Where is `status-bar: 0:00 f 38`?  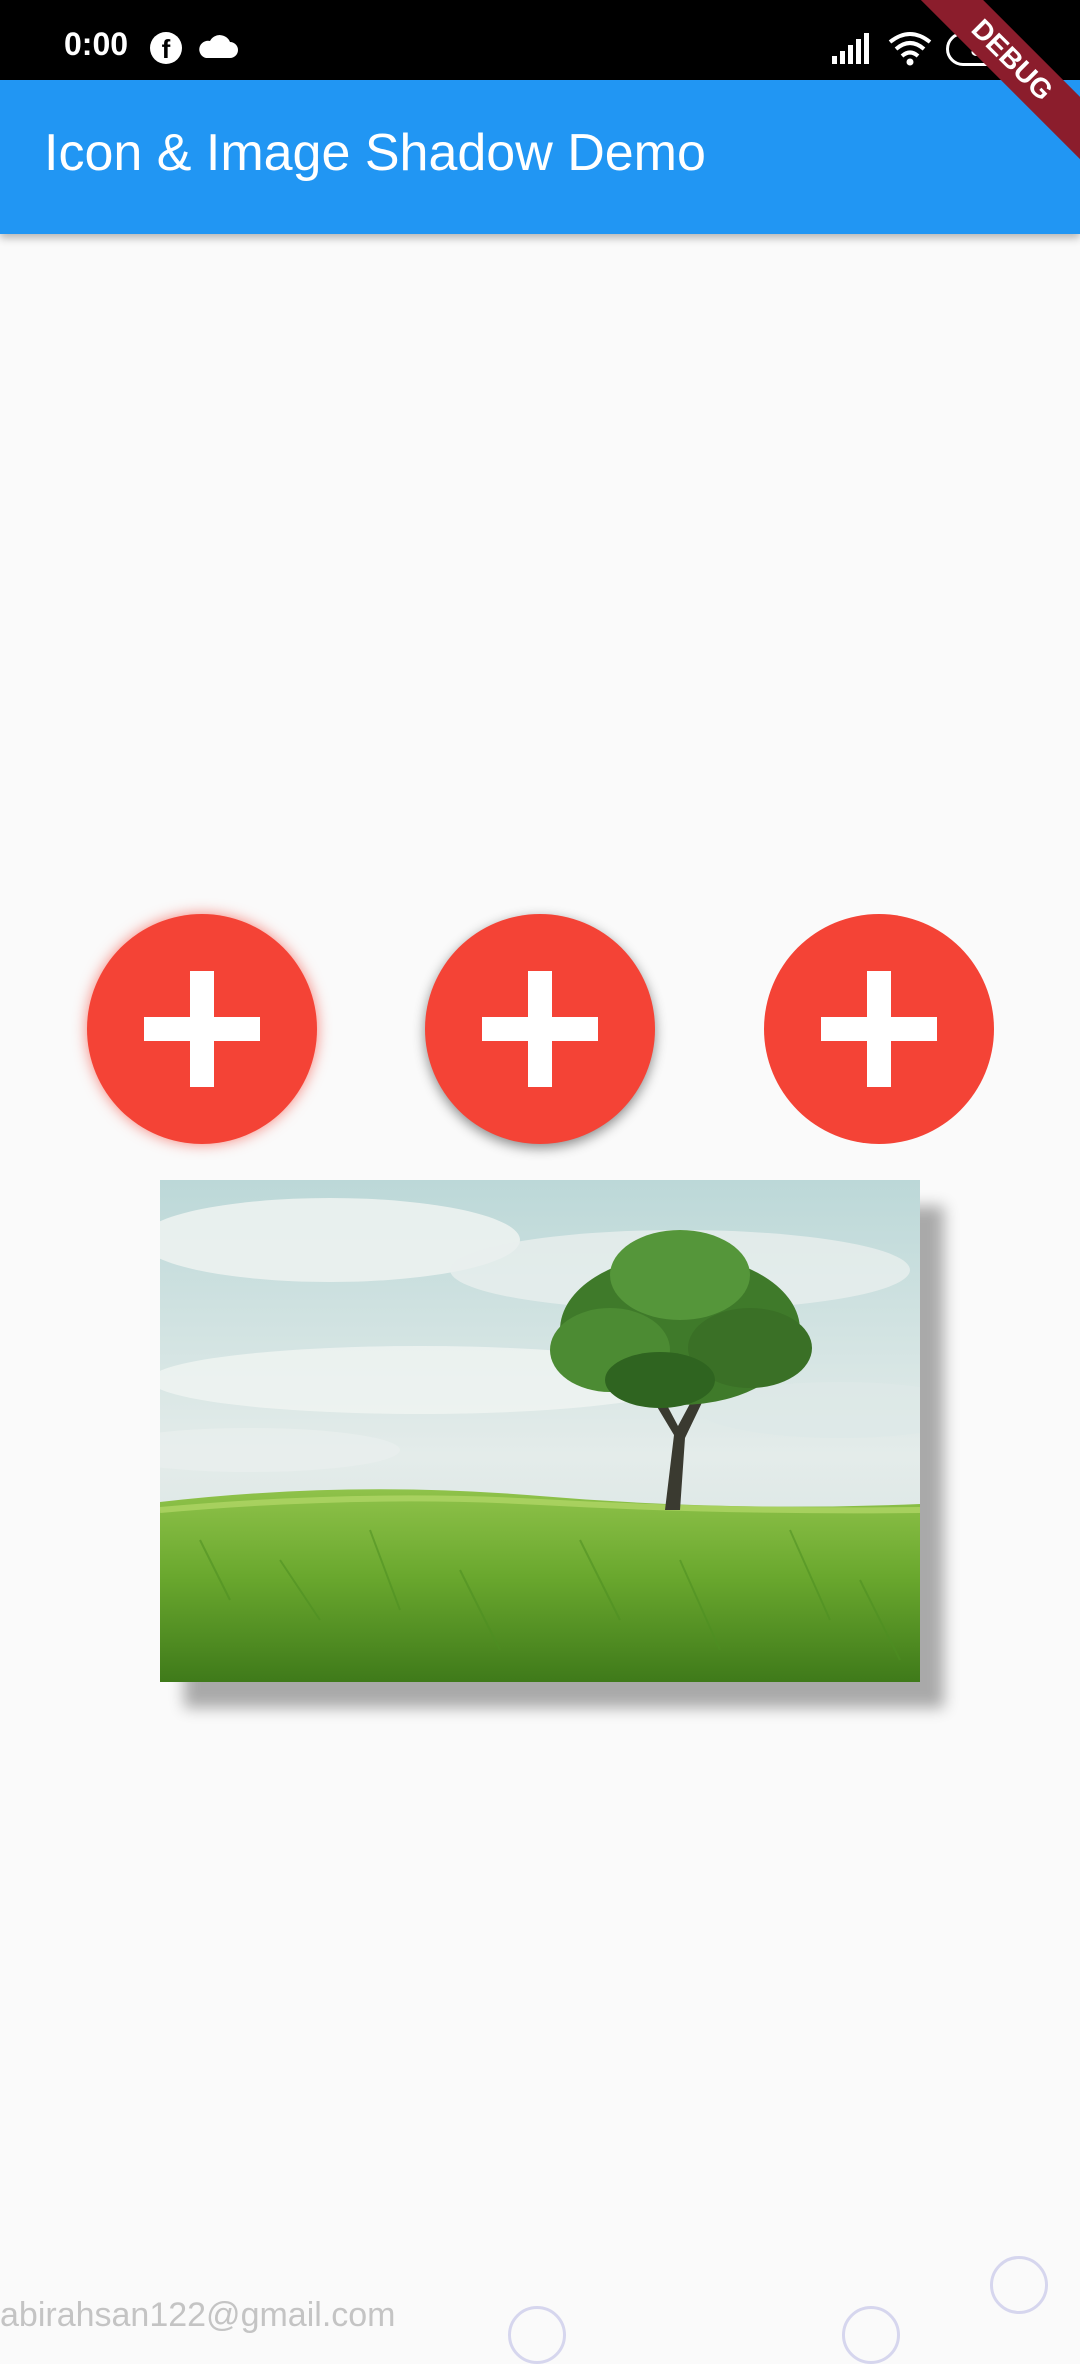
status-bar: 0:00 f 38 is located at coordinates (540, 40).